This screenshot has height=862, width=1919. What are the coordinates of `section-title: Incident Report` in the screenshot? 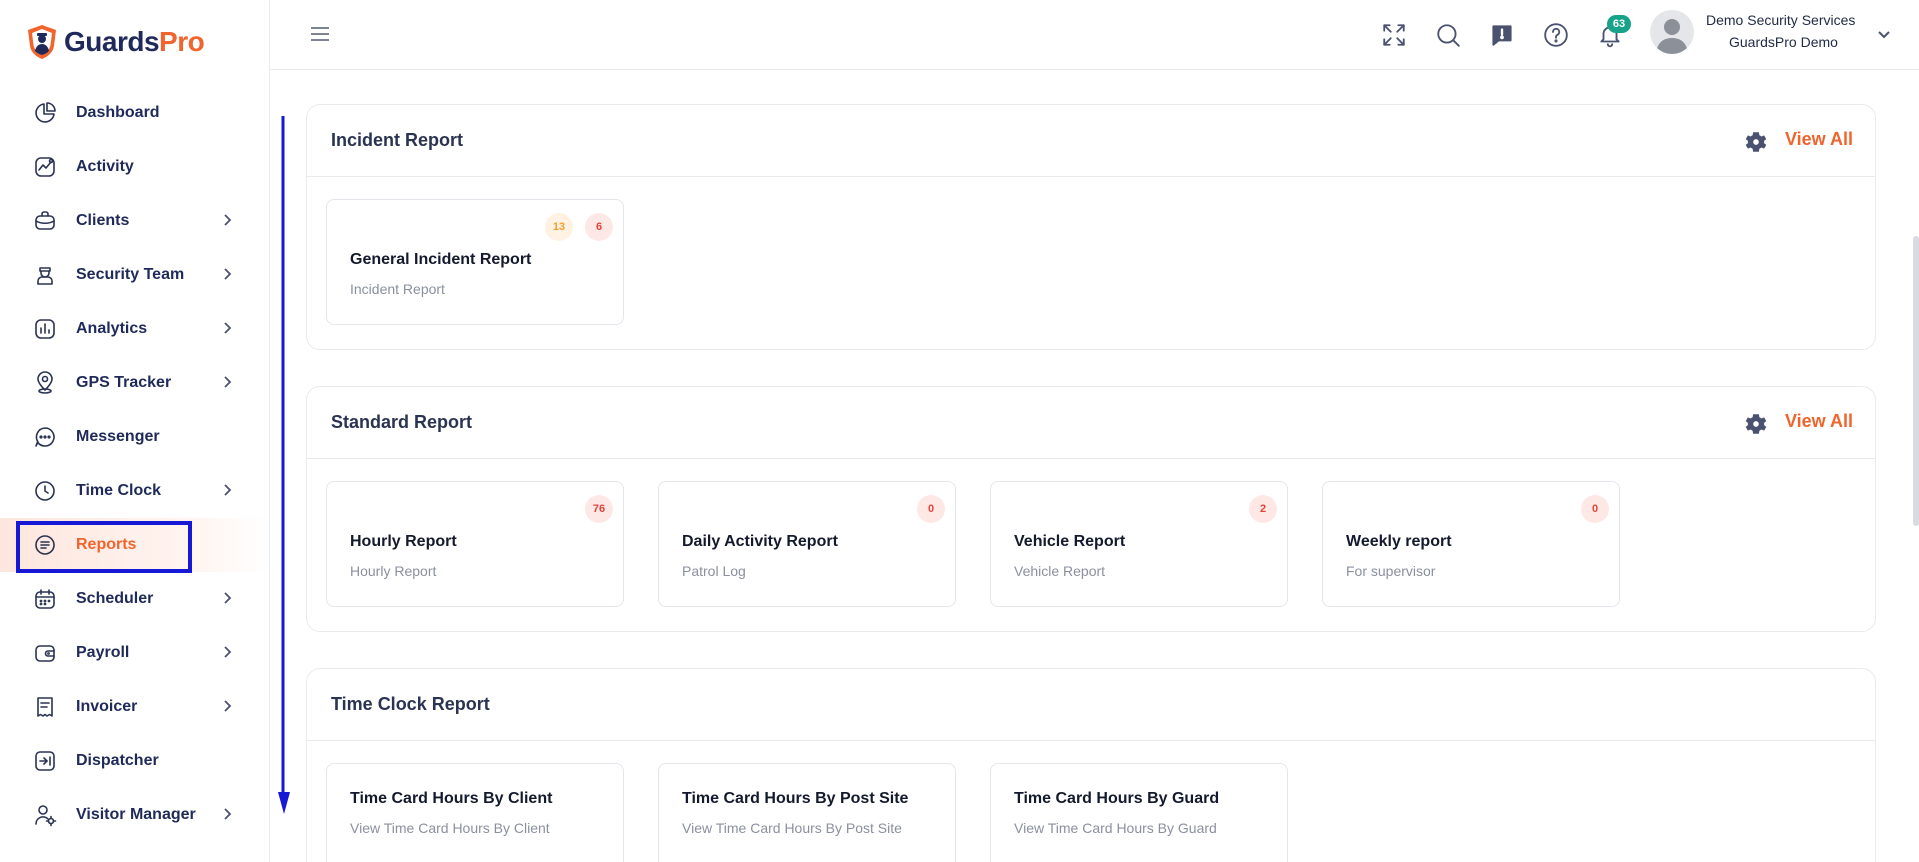 It's located at (397, 140).